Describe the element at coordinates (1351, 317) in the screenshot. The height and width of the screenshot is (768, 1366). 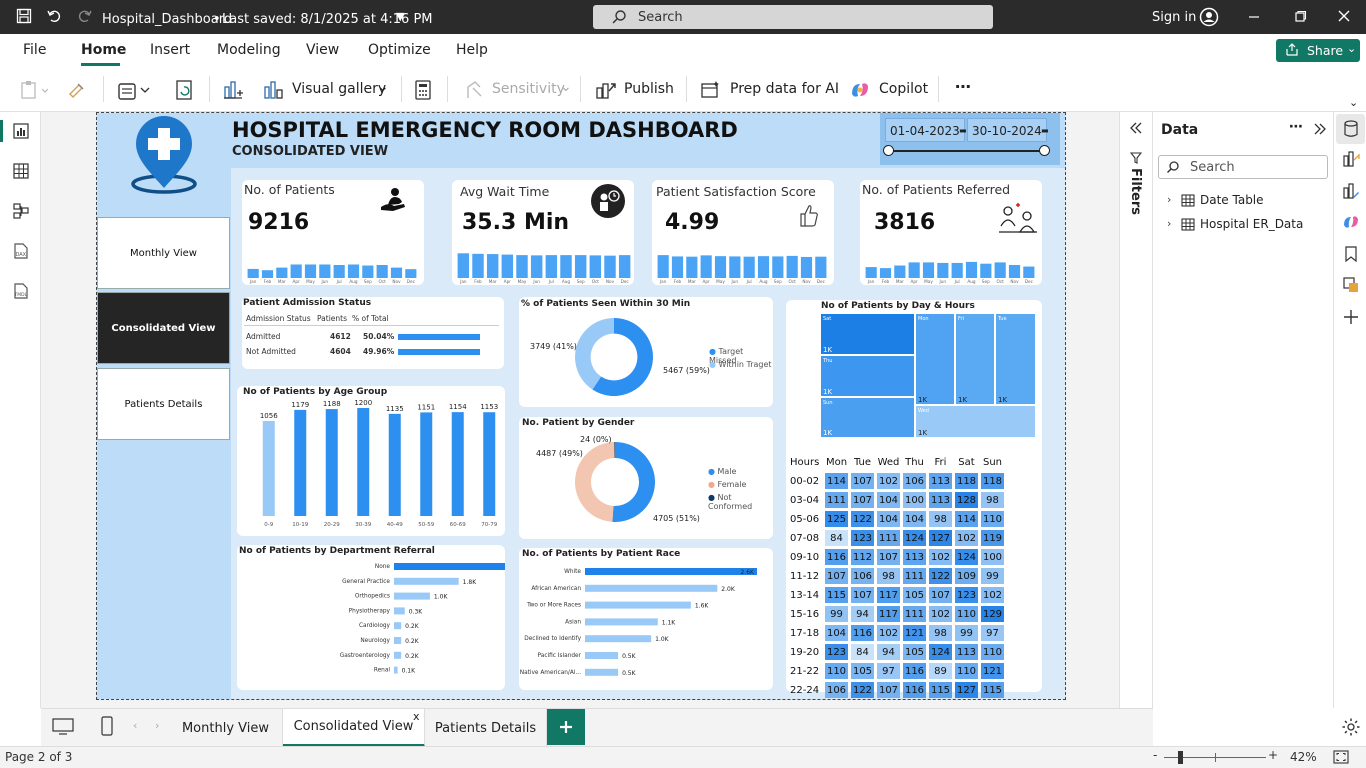
I see `add-pane-icon` at that location.